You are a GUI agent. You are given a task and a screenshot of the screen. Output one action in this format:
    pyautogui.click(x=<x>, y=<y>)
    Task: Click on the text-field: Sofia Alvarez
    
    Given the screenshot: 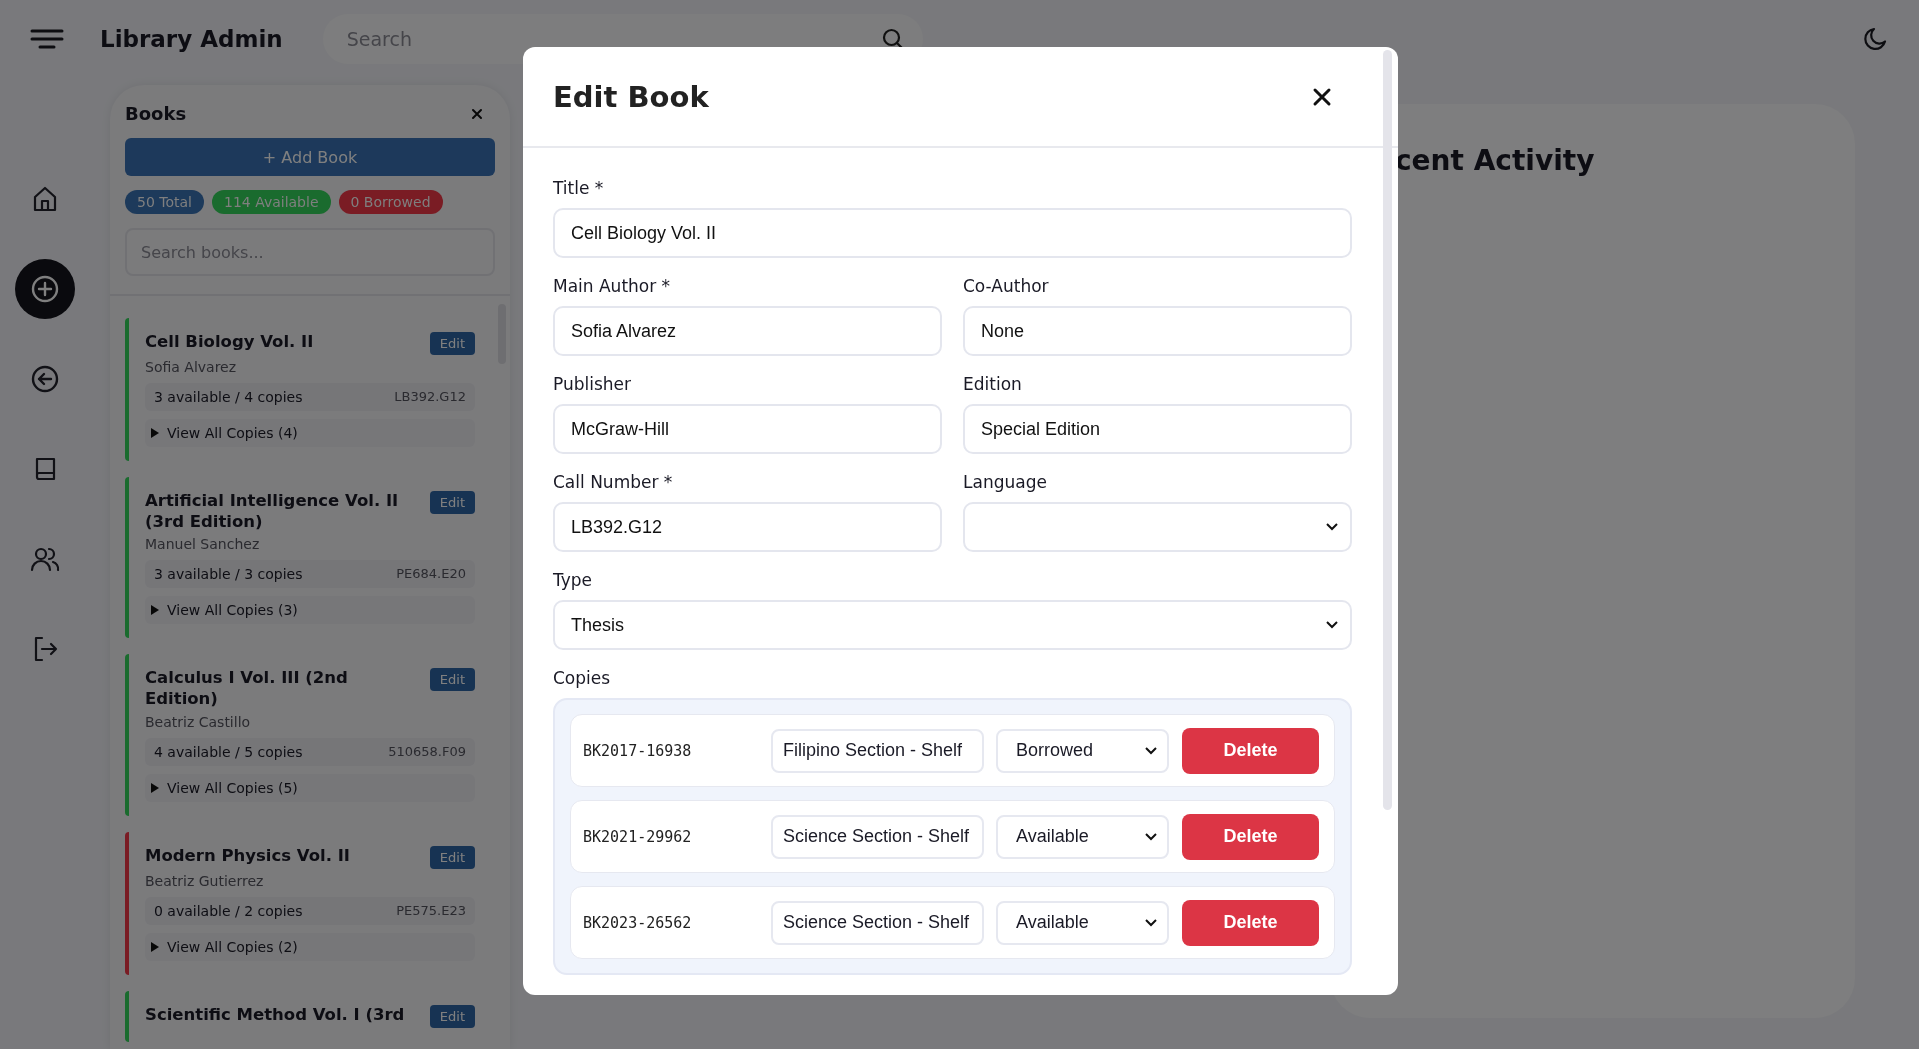 What is the action you would take?
    pyautogui.click(x=747, y=331)
    